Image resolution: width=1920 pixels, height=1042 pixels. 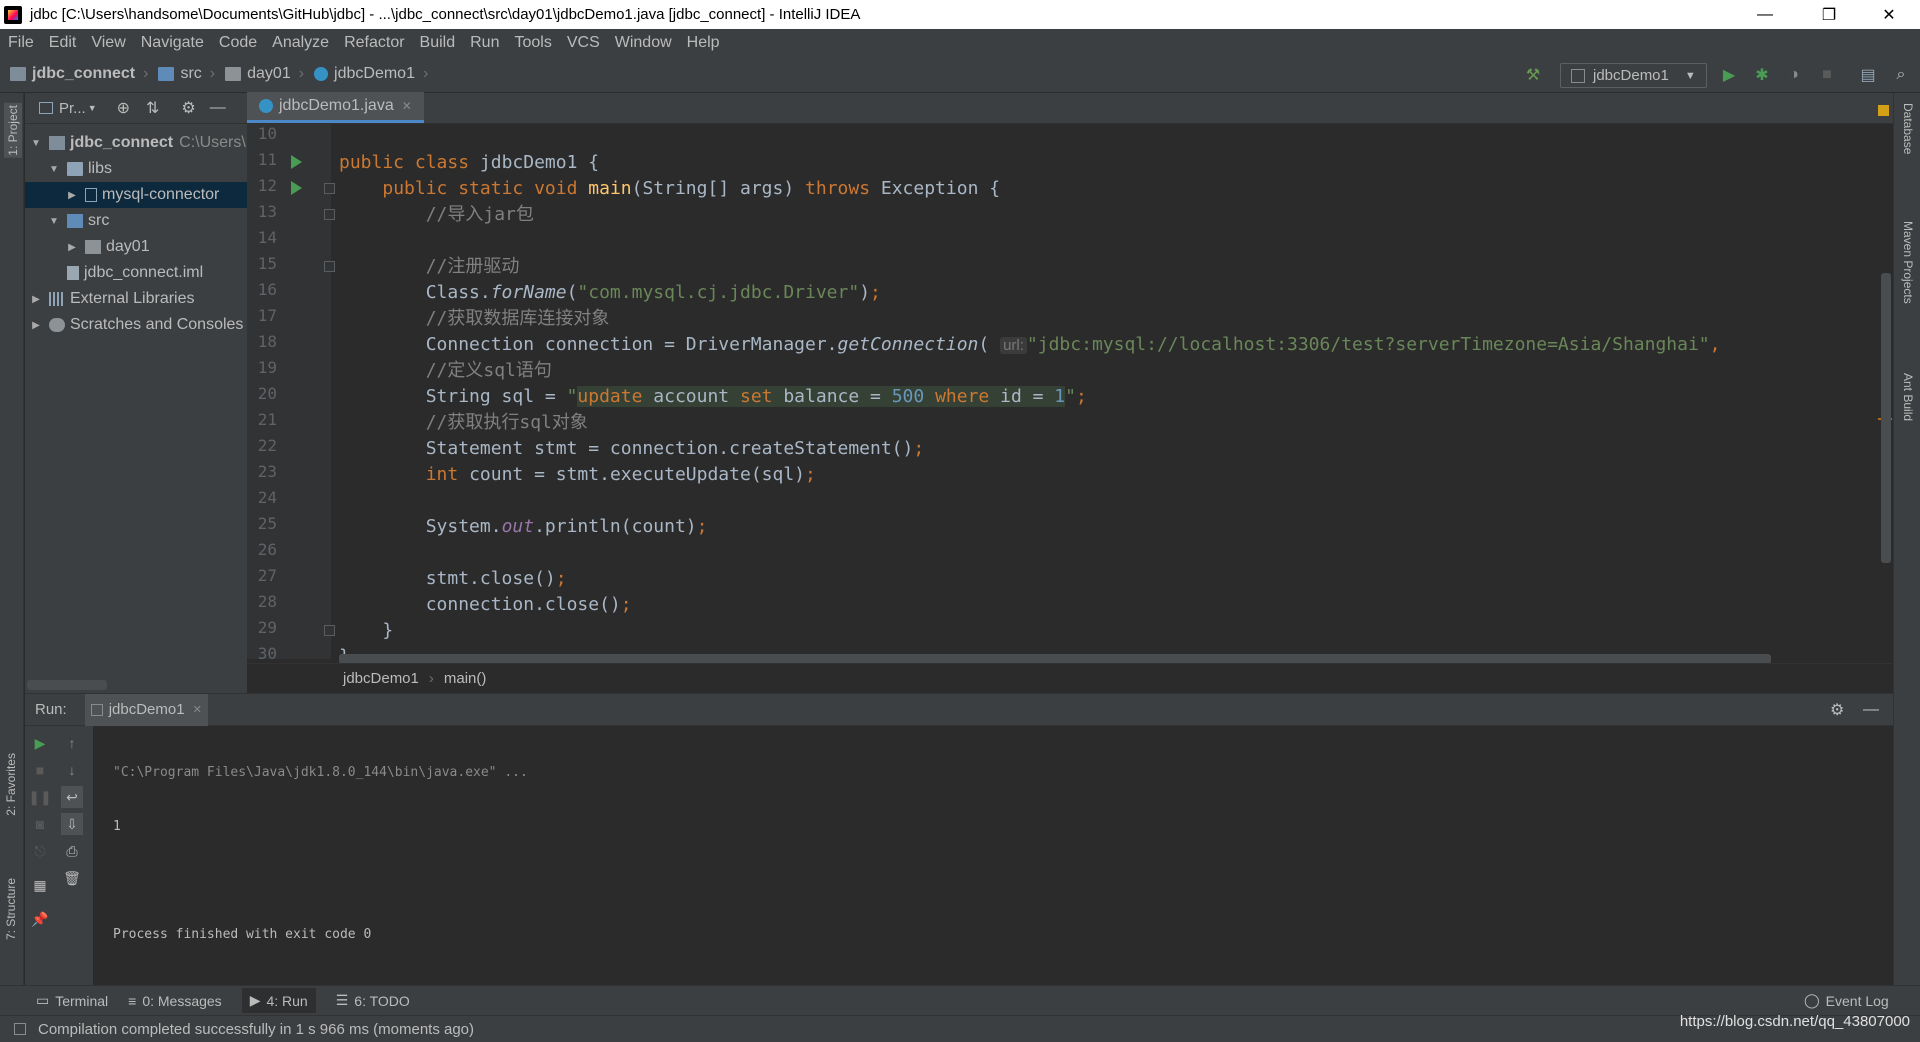 I want to click on database-tool-tab: Database, so click(x=1908, y=128).